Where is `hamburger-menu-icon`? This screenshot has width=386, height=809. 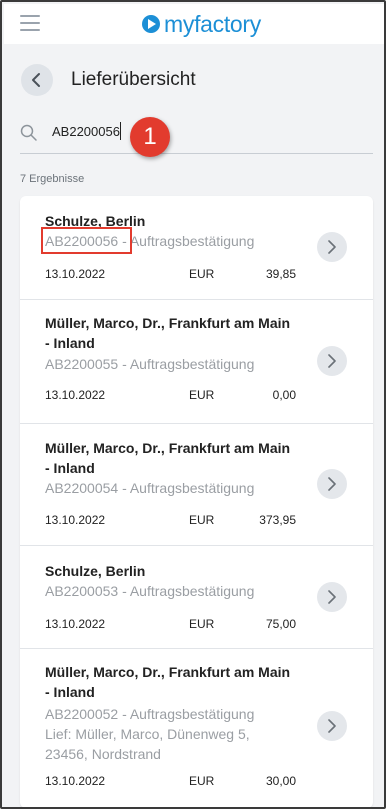
hamburger-menu-icon is located at coordinates (31, 24).